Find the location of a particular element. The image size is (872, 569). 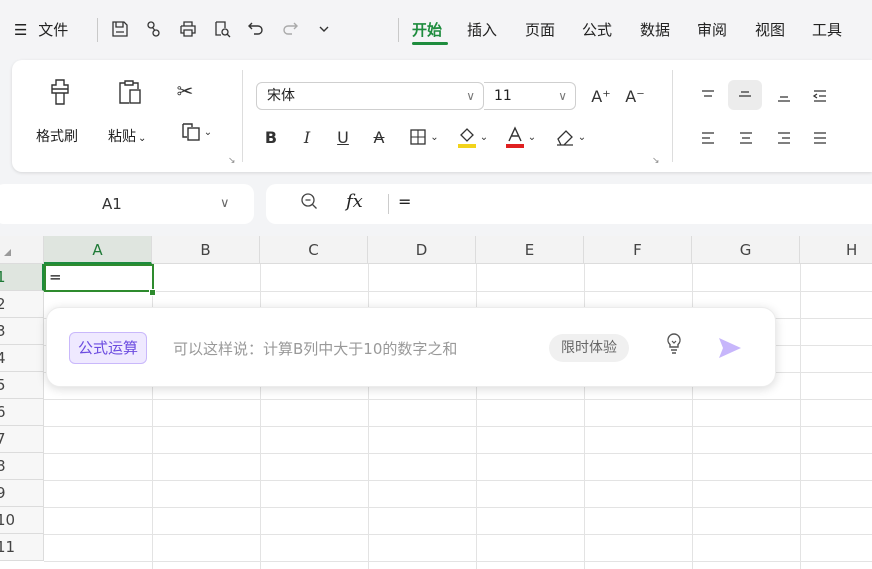

formula-input-area: fx = is located at coordinates (569, 204).